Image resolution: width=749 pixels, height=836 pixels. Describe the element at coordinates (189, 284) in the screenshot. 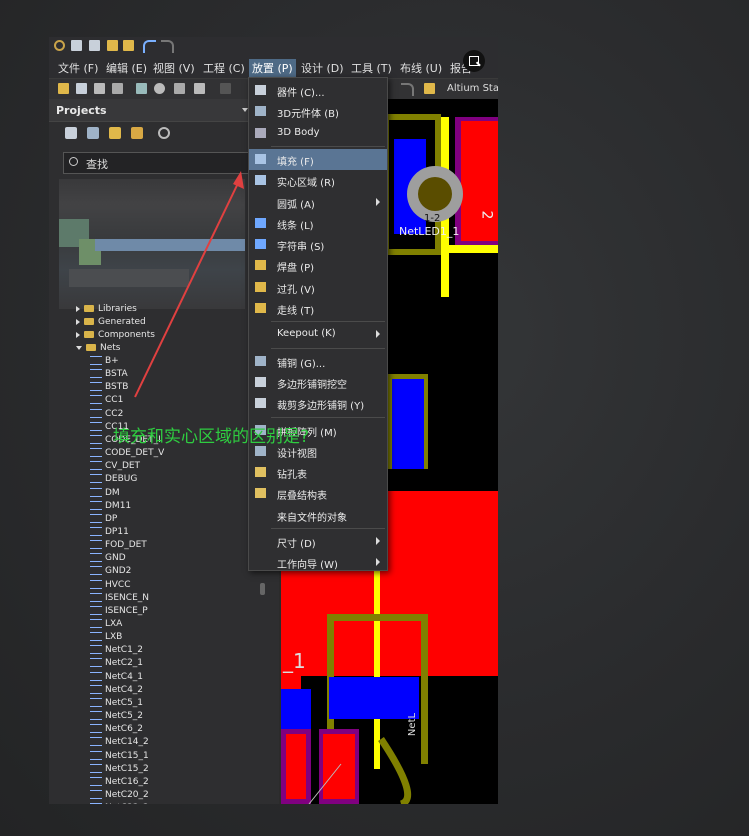

I see `annotation-arrow` at that location.